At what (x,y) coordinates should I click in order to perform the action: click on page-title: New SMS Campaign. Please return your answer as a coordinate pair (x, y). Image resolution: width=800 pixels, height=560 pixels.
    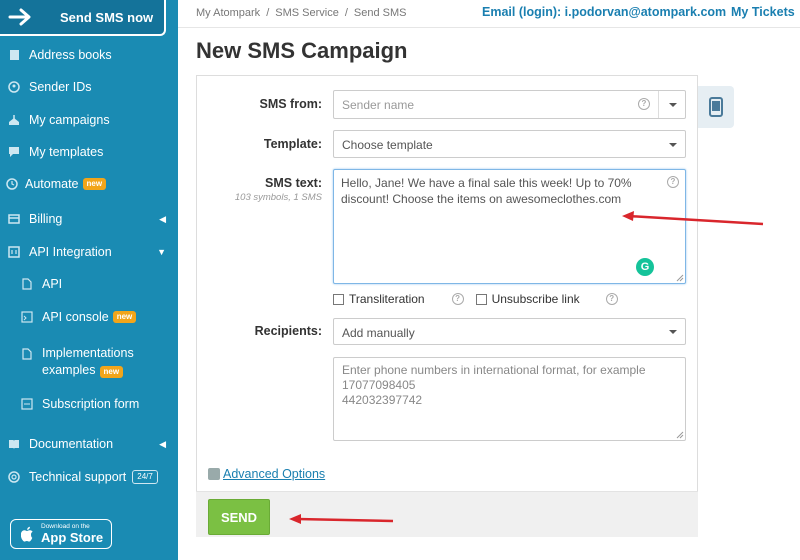
    Looking at the image, I should click on (302, 50).